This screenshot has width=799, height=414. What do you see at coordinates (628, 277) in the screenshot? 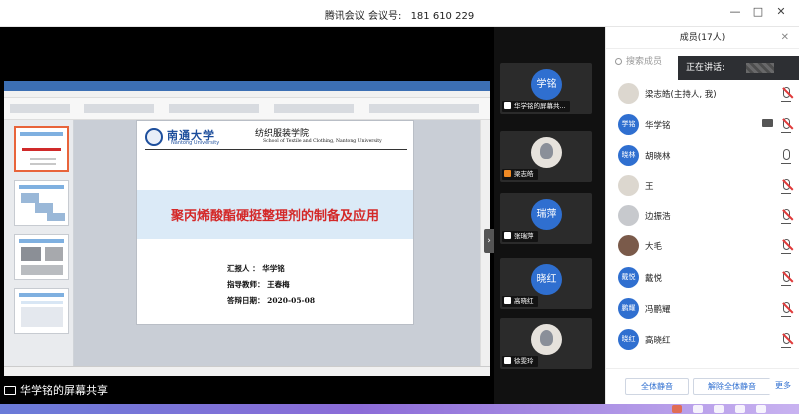
I see `avatar: 戴悦` at bounding box center [628, 277].